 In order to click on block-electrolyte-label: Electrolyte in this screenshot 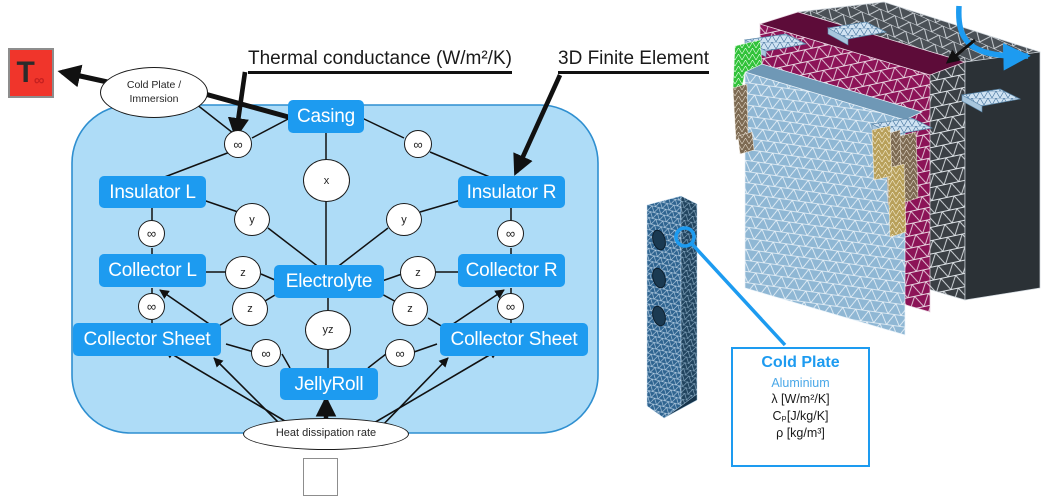, I will do `click(329, 281)`.